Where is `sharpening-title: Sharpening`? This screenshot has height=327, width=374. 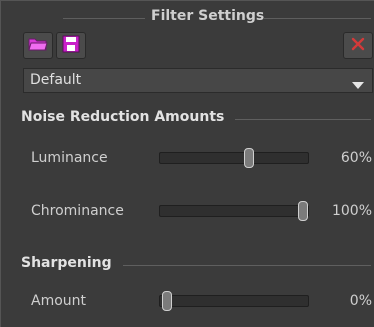 sharpening-title: Sharpening is located at coordinates (66, 263).